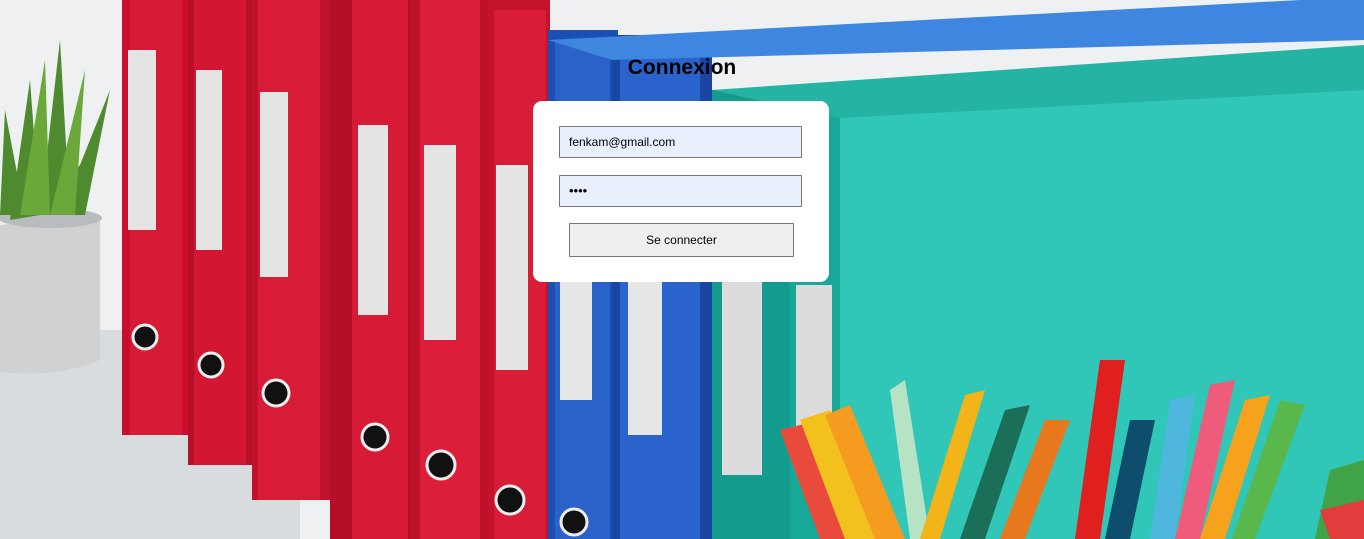  I want to click on login-card: fenkam@gmail.com •••• Se connecter, so click(681, 191).